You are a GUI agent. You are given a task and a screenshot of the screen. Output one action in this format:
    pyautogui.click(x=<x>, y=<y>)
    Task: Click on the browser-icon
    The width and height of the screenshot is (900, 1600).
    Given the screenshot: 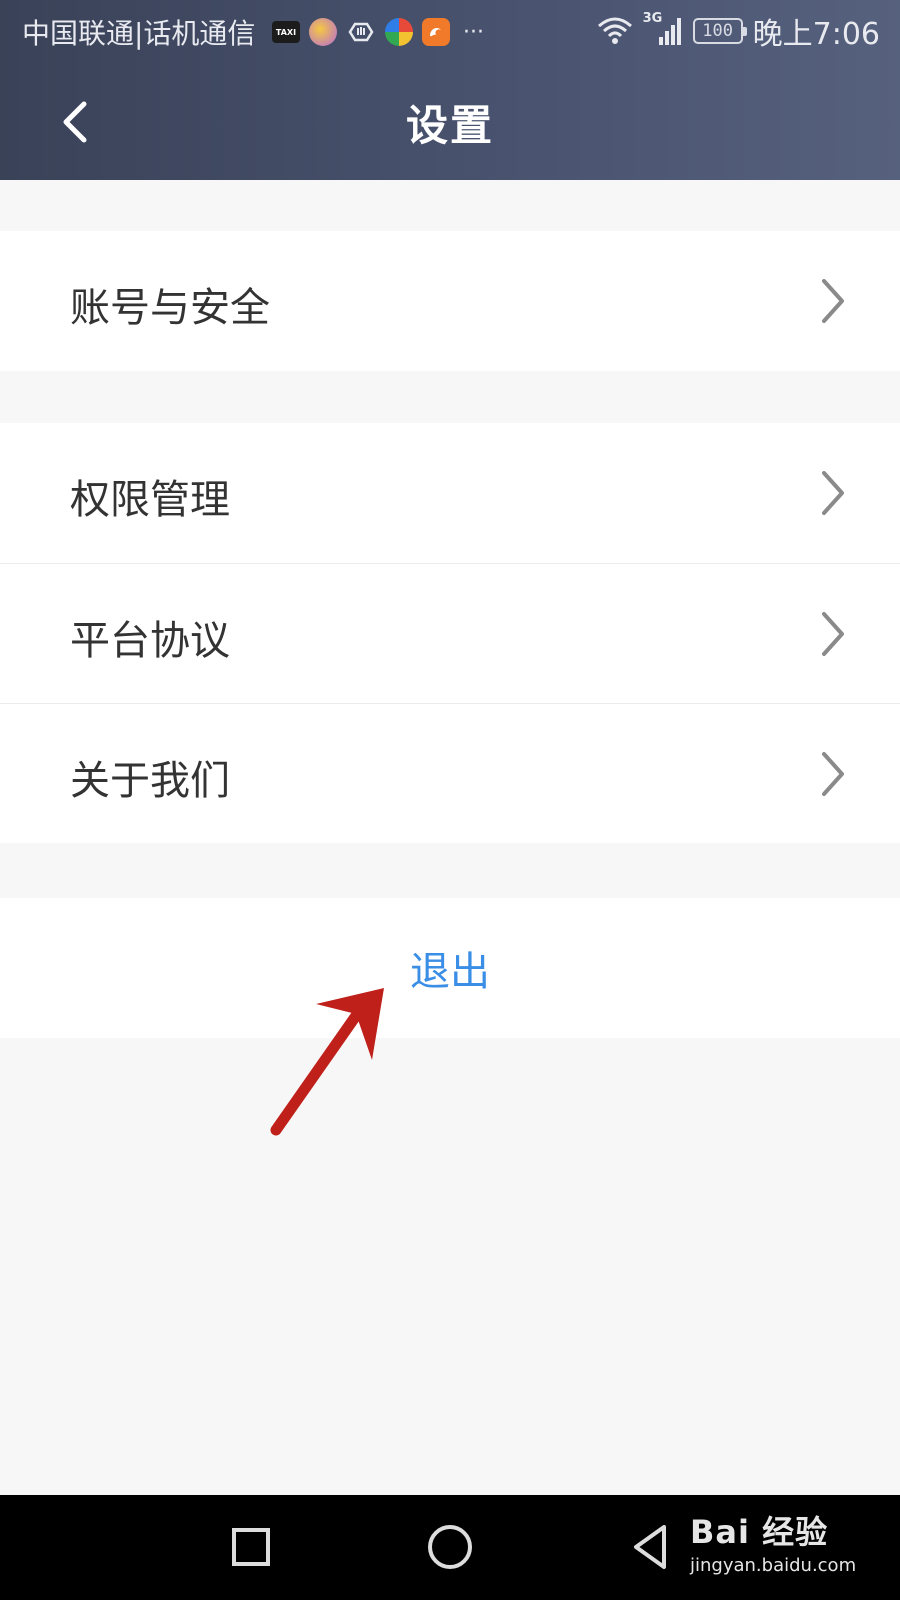 What is the action you would take?
    pyautogui.click(x=399, y=32)
    